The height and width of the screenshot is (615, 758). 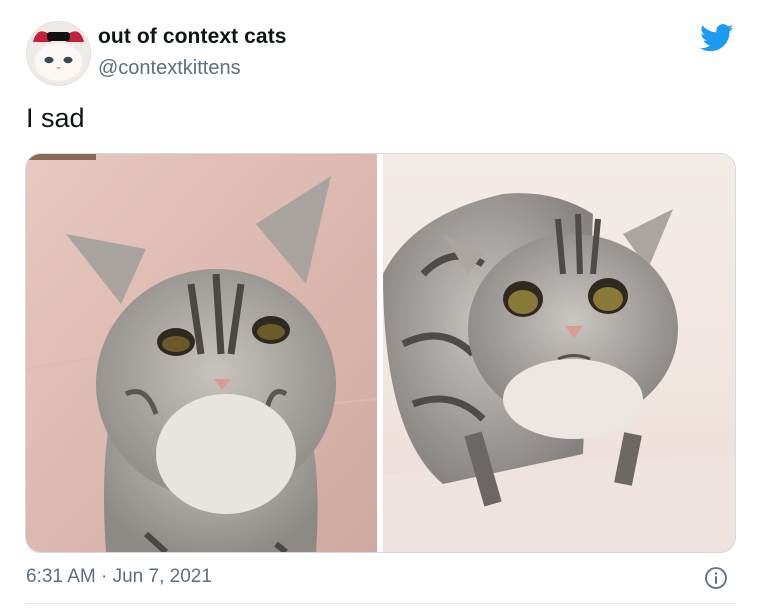 What do you see at coordinates (192, 37) in the screenshot?
I see `display-name: out of context cats` at bounding box center [192, 37].